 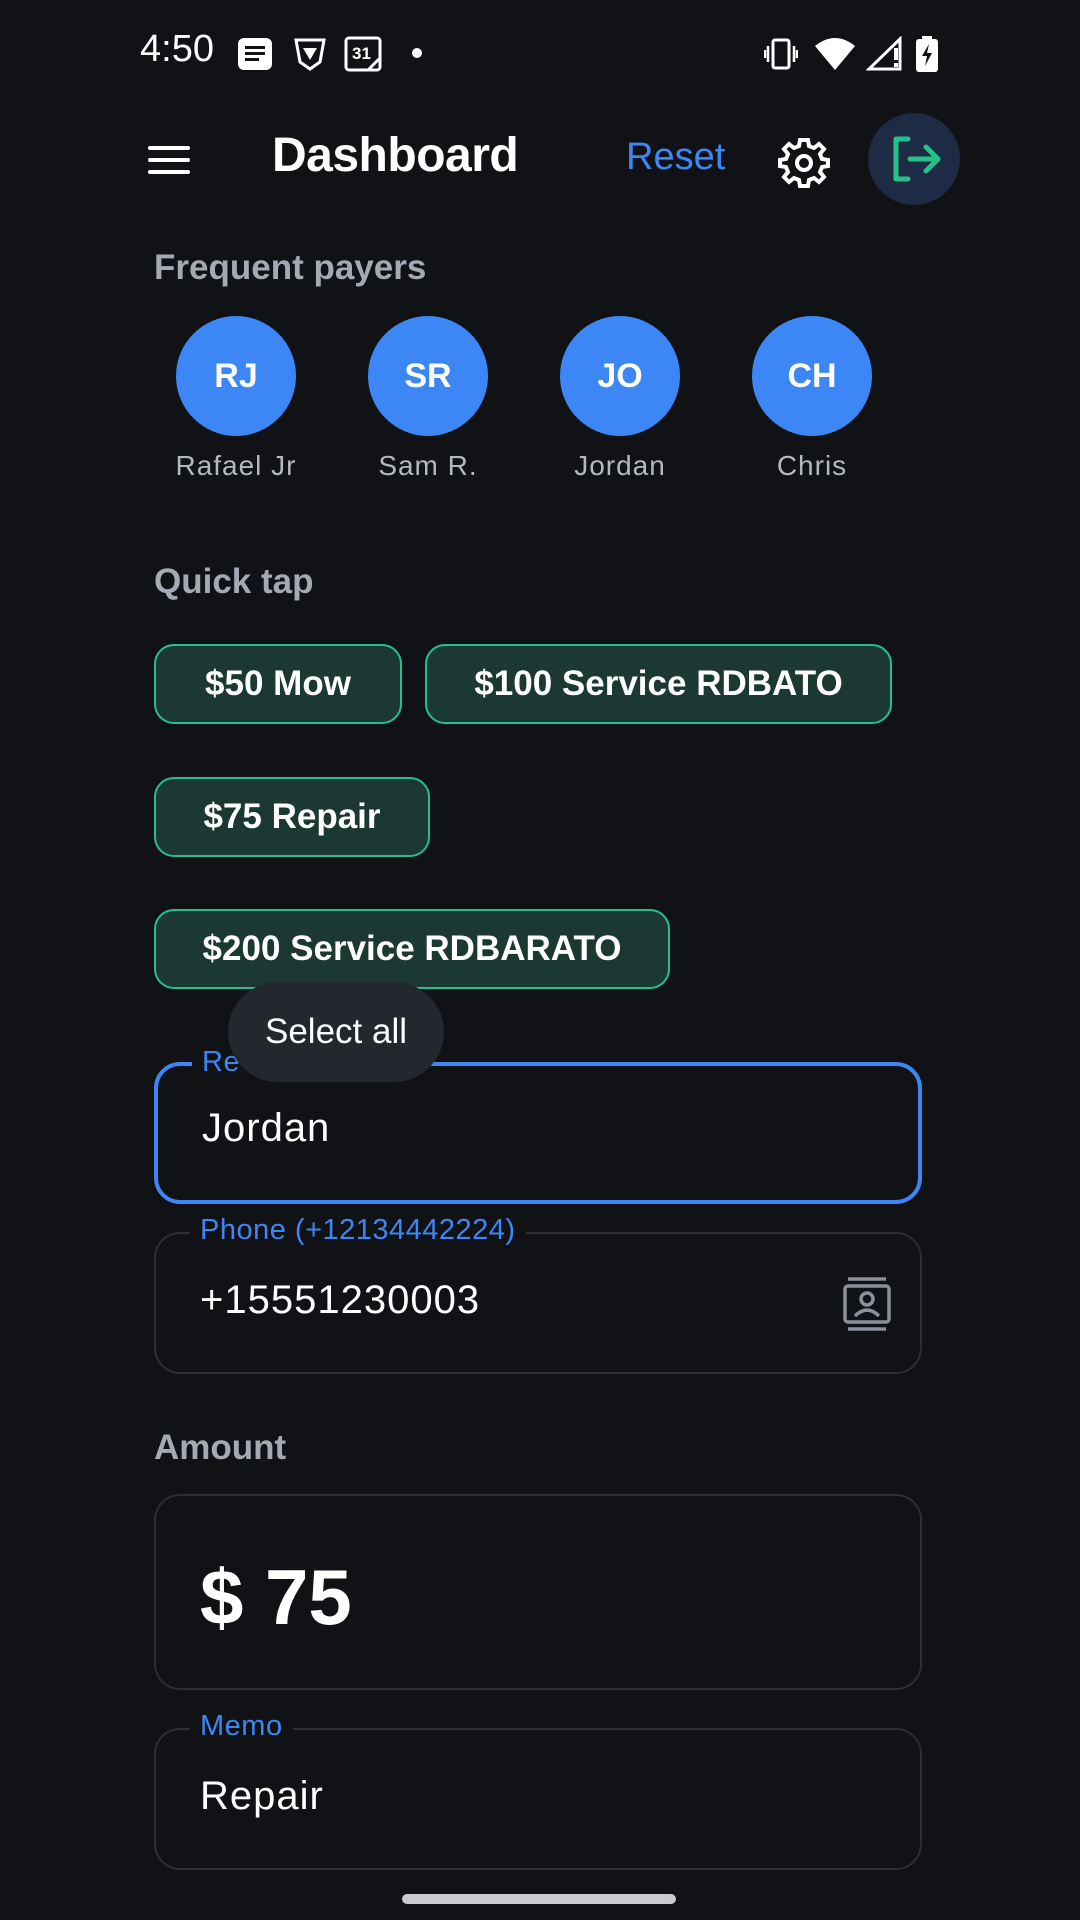 I want to click on quick-tap-chip: $200 Service RDBARATO, so click(x=412, y=949).